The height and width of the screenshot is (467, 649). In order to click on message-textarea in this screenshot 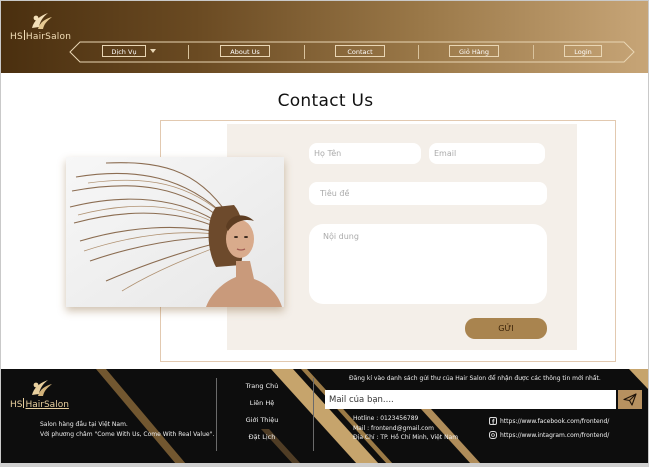, I will do `click(428, 264)`.